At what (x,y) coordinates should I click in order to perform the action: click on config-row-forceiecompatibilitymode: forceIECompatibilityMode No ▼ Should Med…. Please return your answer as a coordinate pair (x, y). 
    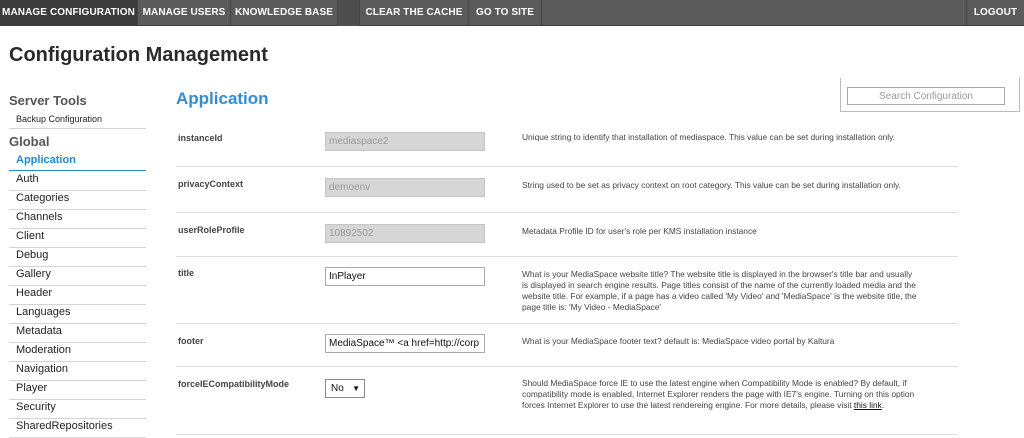
    Looking at the image, I should click on (567, 401).